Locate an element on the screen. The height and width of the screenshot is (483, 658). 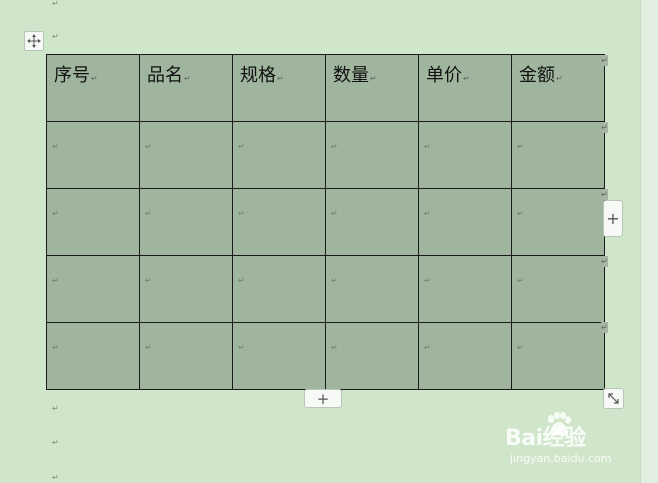
table-move-handle is located at coordinates (34, 41).